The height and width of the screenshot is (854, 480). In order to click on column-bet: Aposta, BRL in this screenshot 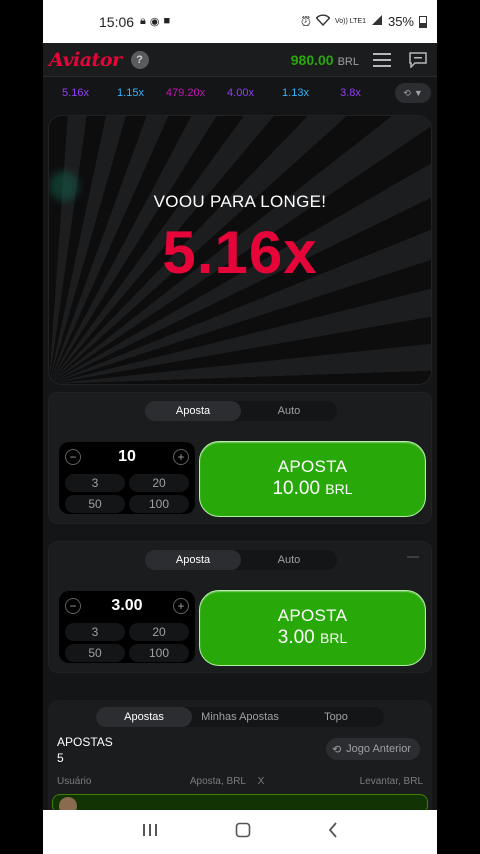, I will do `click(217, 781)`.